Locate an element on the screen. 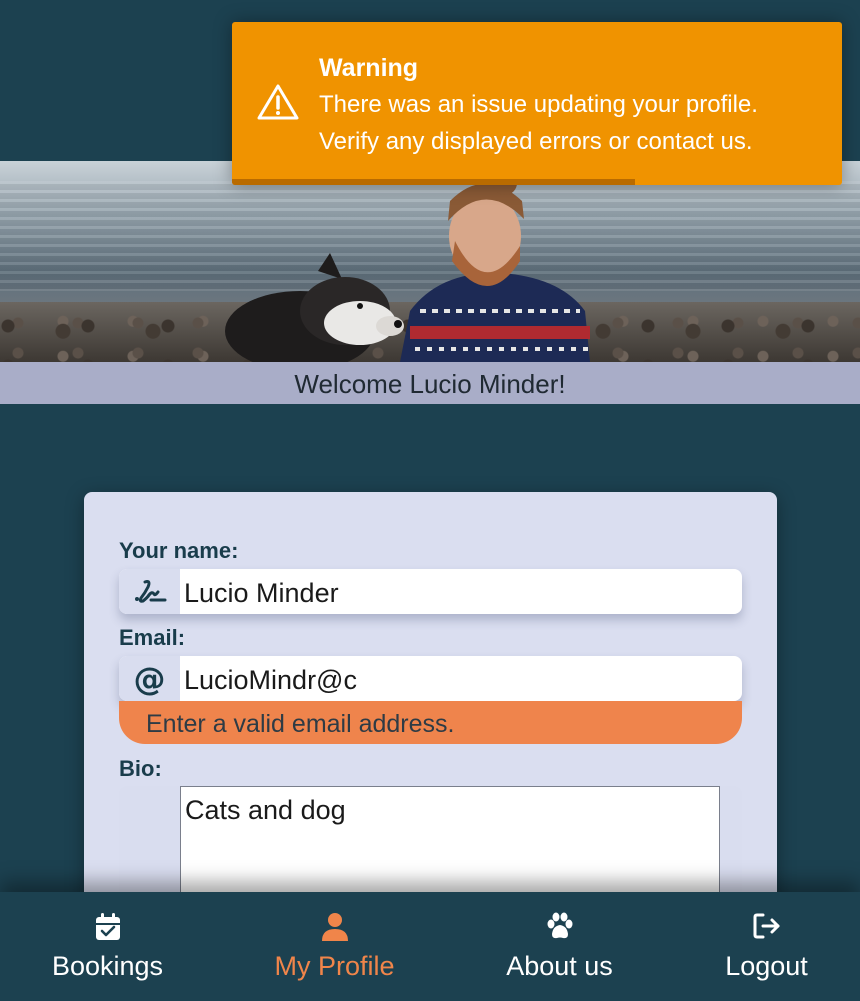  paw-icon is located at coordinates (559, 928).